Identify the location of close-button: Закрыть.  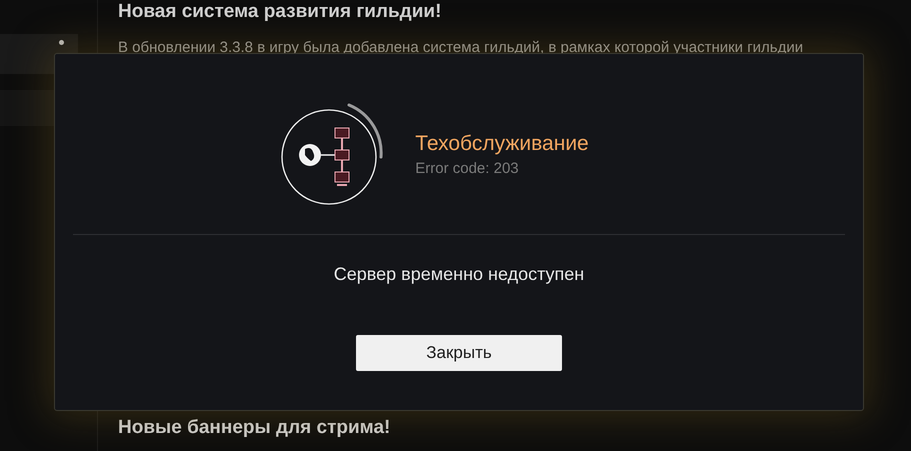
(459, 353).